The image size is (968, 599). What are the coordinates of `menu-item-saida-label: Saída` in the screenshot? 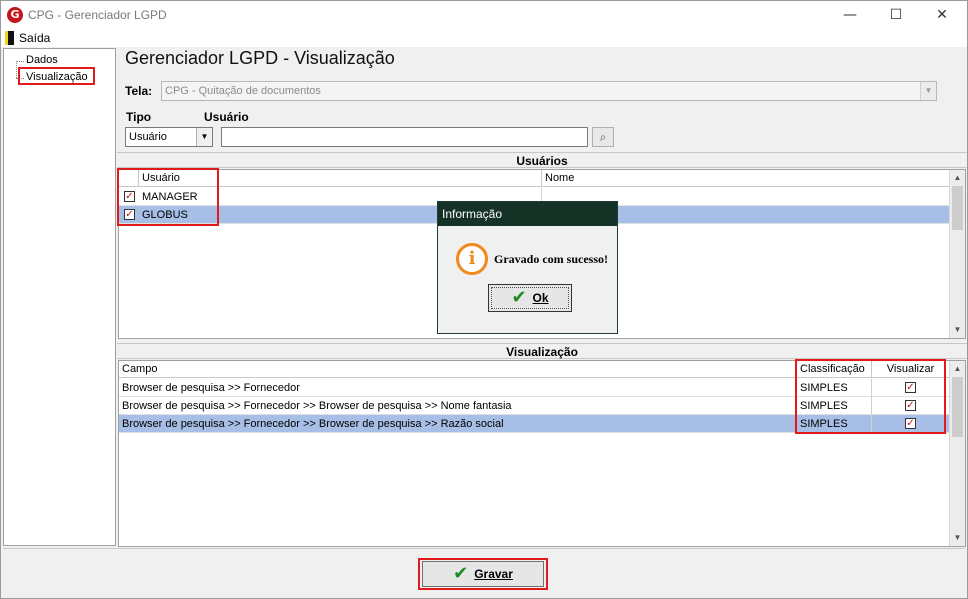 It's located at (35, 38).